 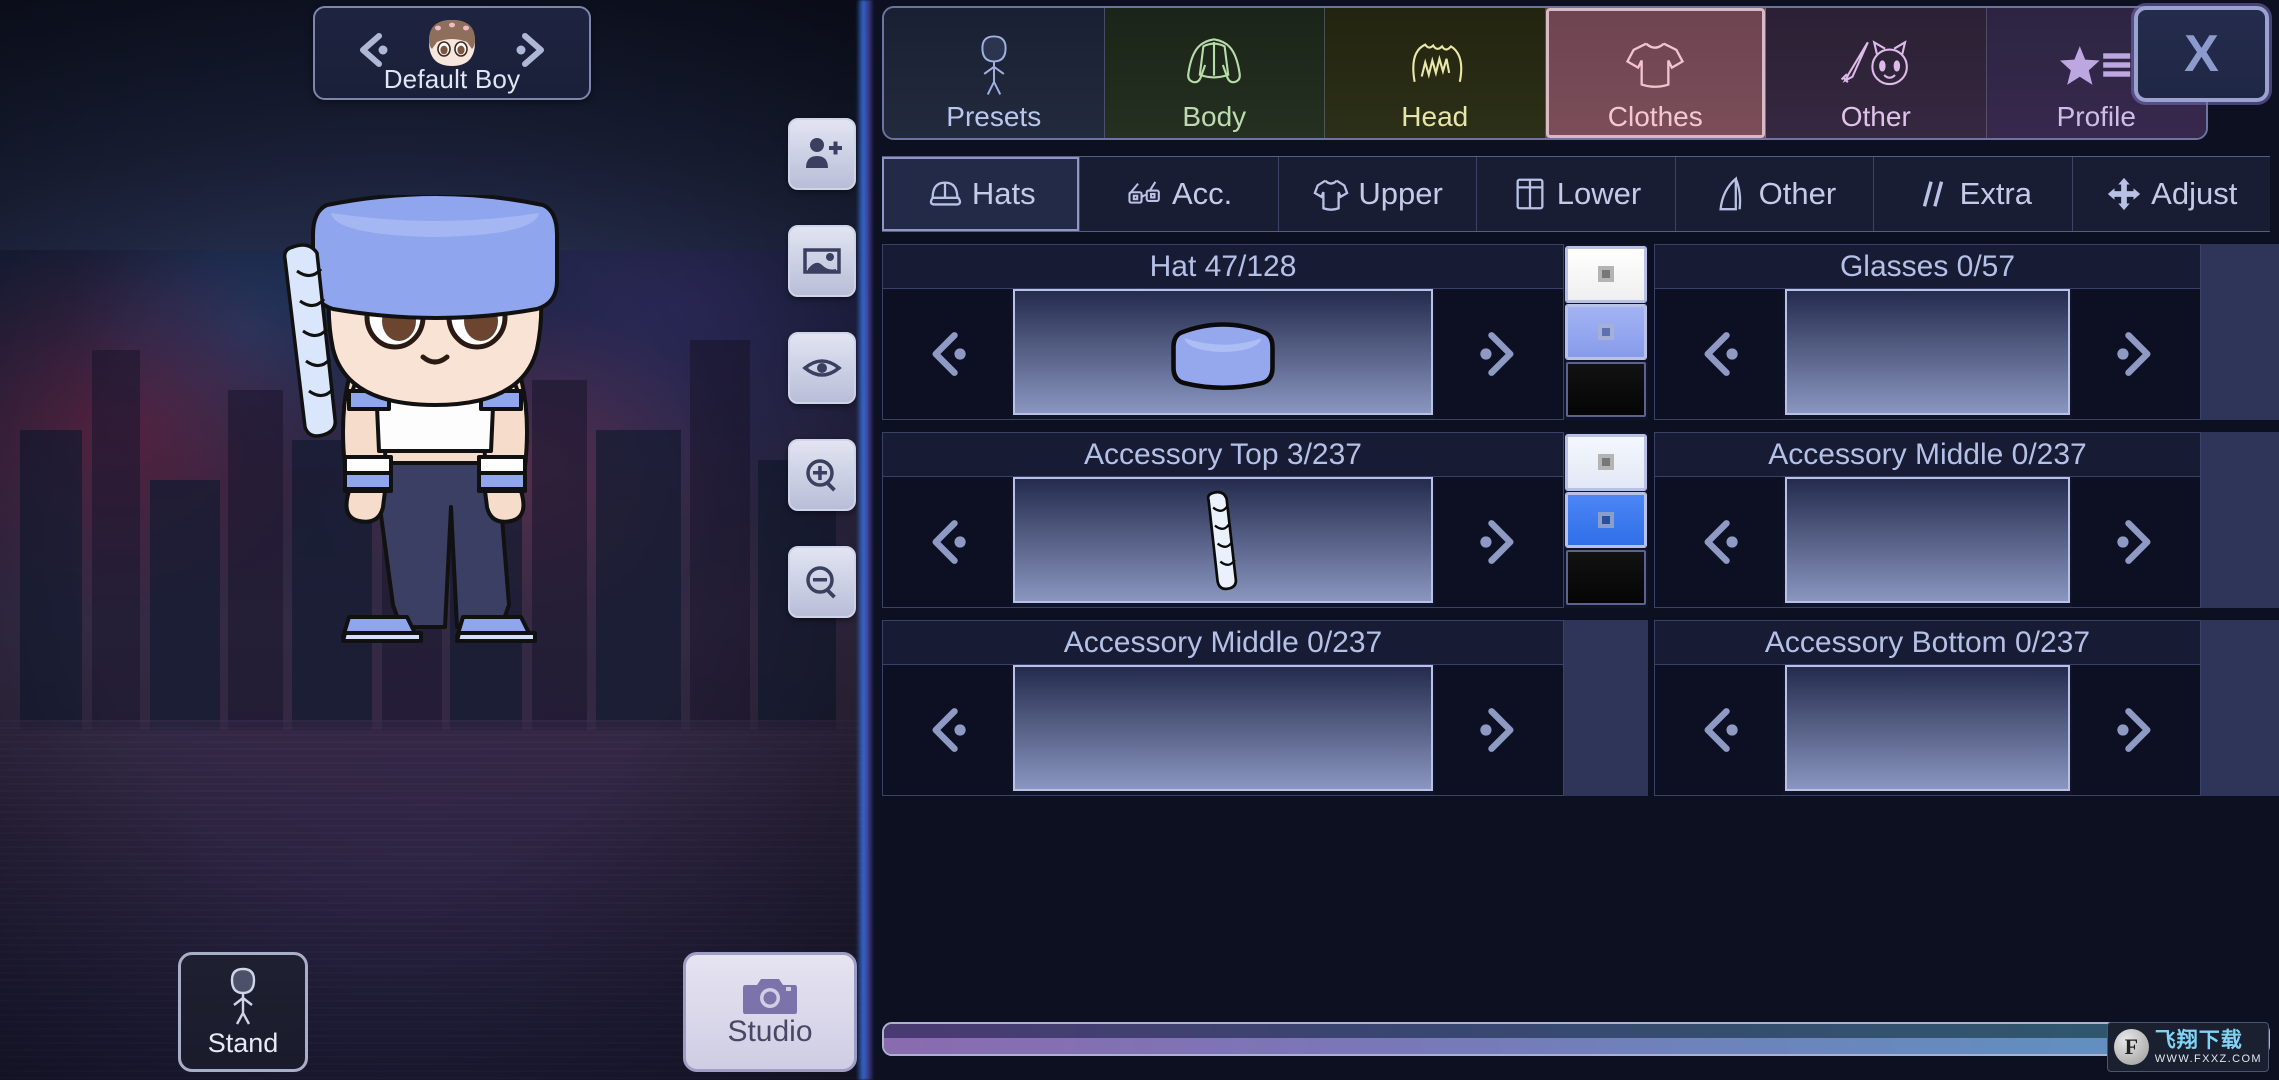 I want to click on slashes-icon, so click(x=1932, y=194).